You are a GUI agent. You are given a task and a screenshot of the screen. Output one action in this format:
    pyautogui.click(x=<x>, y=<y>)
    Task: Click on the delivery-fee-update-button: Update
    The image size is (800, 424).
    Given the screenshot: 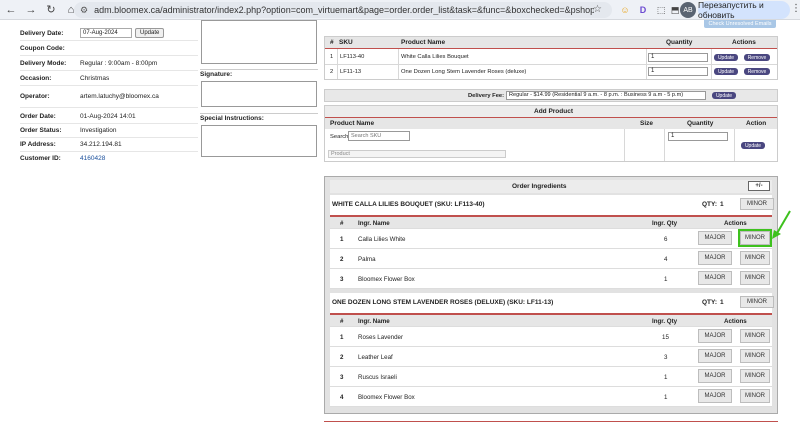 What is the action you would take?
    pyautogui.click(x=724, y=95)
    